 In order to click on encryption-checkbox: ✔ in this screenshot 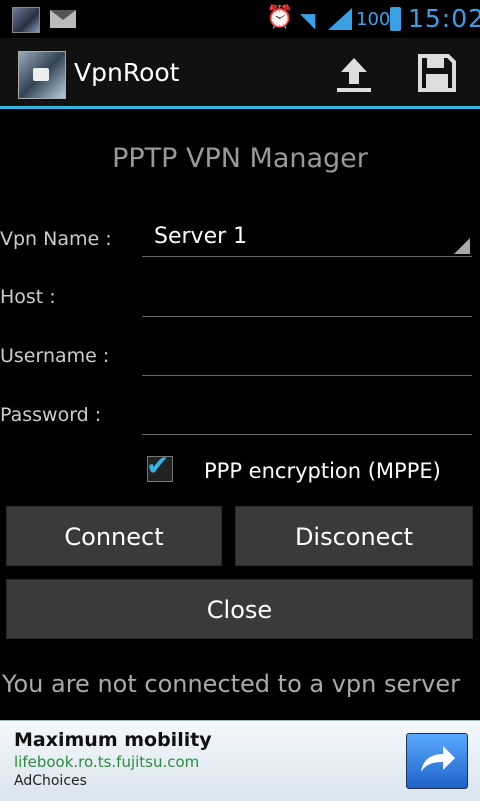, I will do `click(159, 465)`.